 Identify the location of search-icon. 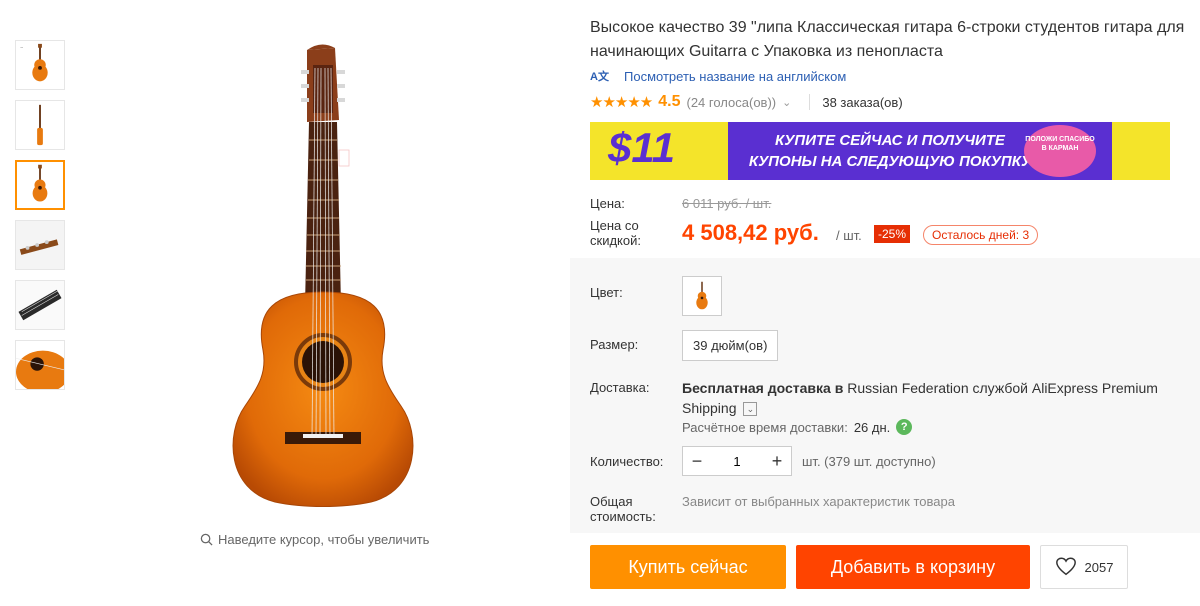
(206, 539).